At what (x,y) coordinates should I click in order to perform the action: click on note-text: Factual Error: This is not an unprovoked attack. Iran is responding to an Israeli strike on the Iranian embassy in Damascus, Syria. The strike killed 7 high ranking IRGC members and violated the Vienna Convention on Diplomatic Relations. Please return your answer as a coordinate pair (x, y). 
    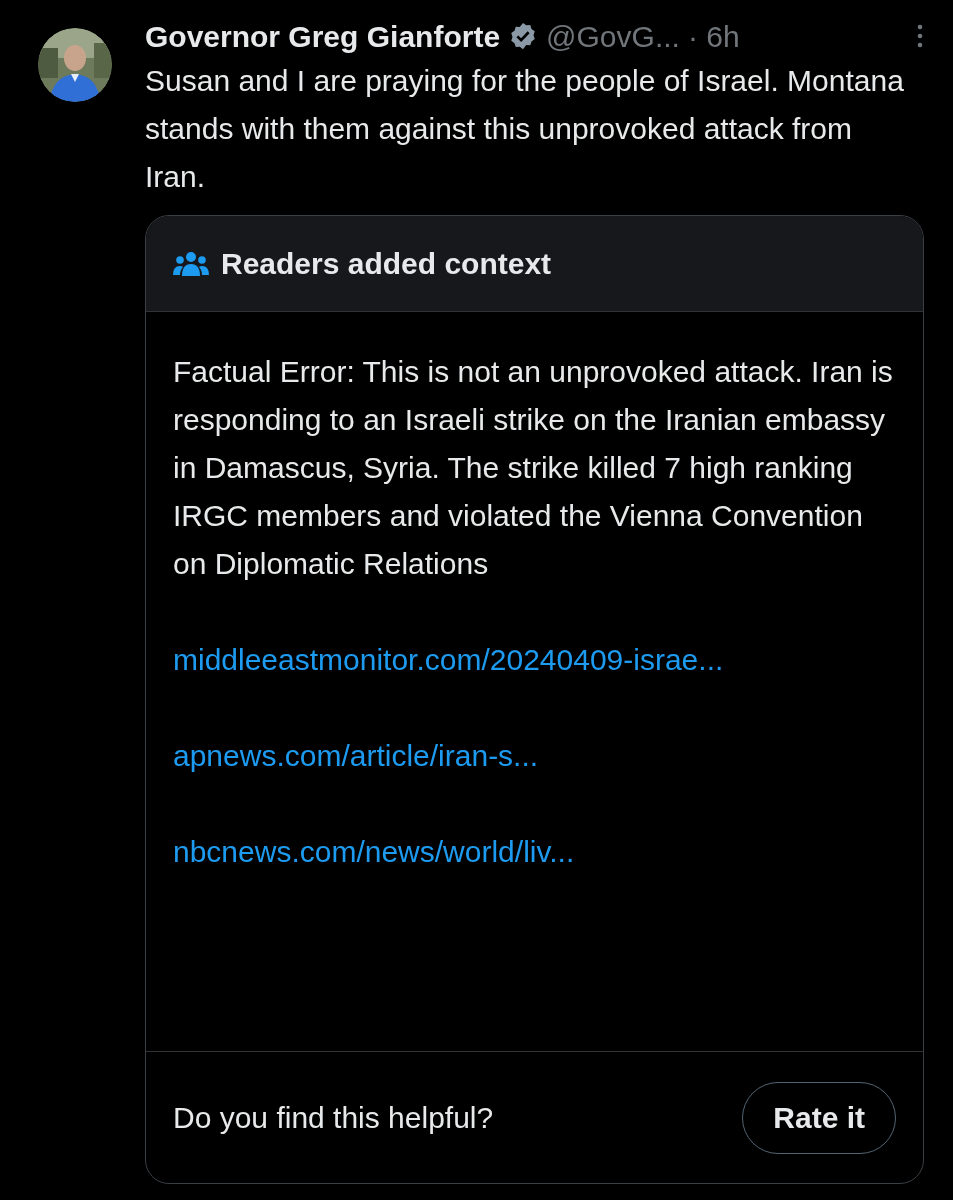
    Looking at the image, I should click on (533, 468).